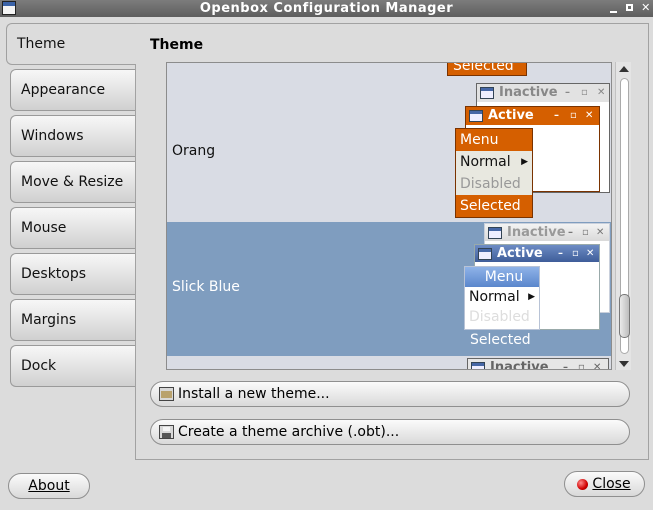 This screenshot has height=510, width=653. Describe the element at coordinates (194, 151) in the screenshot. I see `theme-name: Orang` at that location.